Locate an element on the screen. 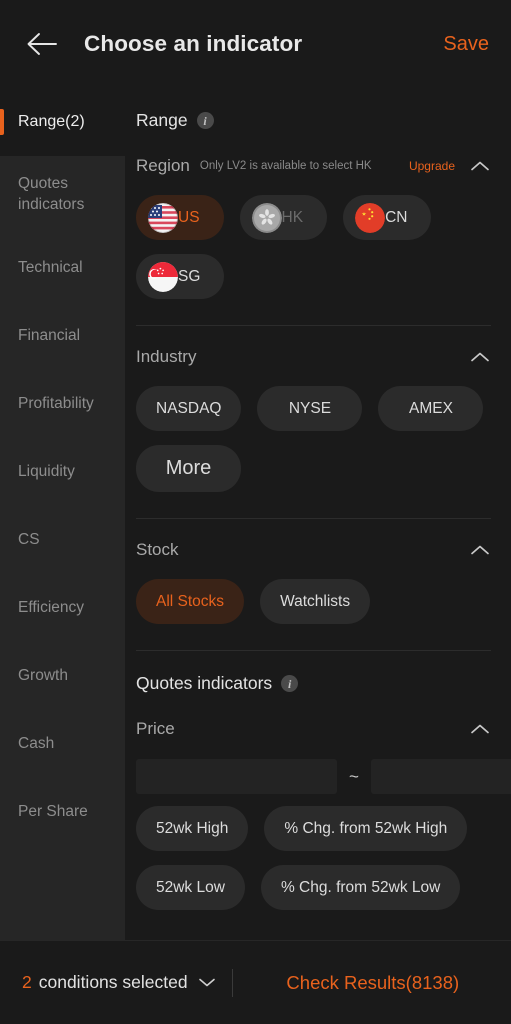 This screenshot has height=1024, width=511. quote-chip-52wk-high: 52wk High is located at coordinates (192, 828).